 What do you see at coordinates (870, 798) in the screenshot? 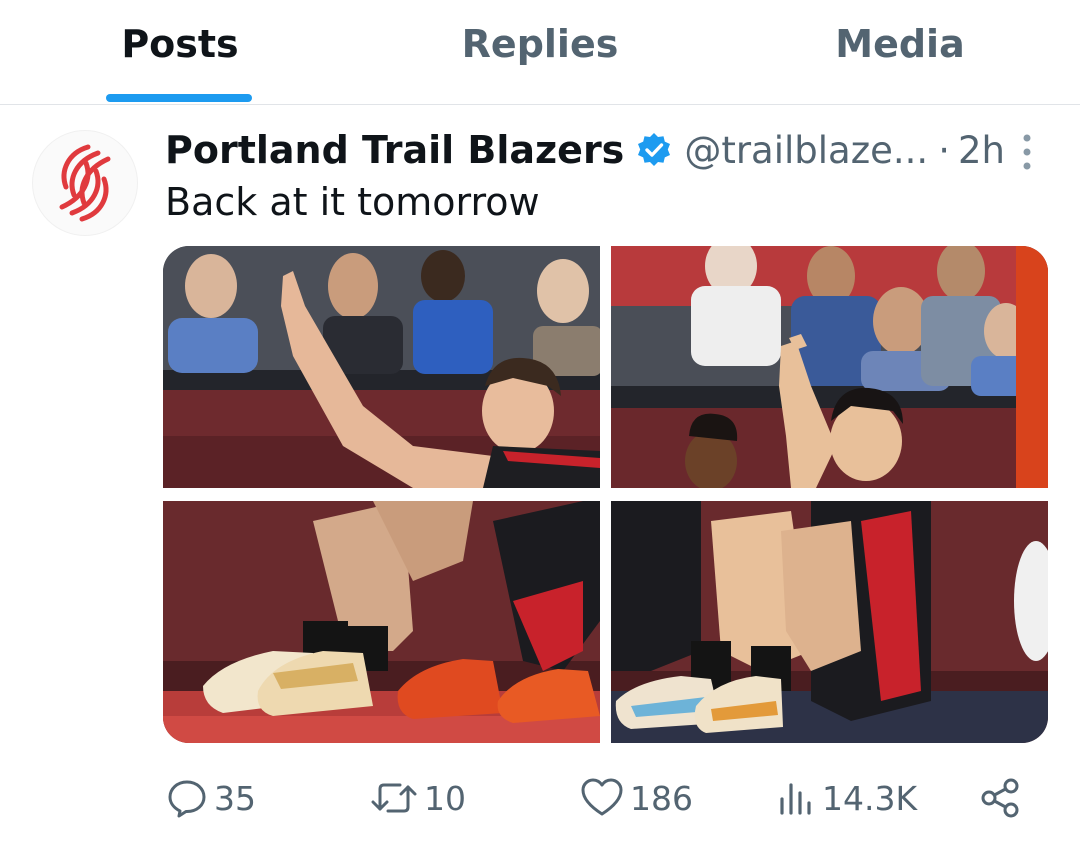
I see `views-count: 14.3K` at bounding box center [870, 798].